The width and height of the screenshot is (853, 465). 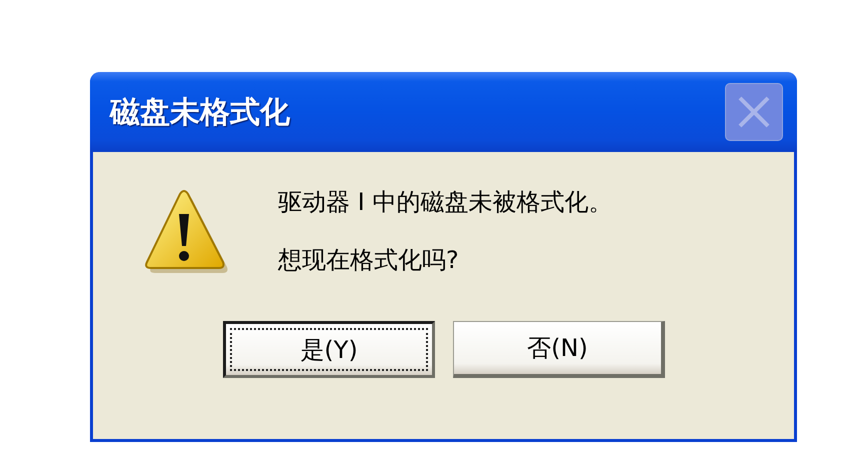 I want to click on dialog-button: 否(N), so click(x=559, y=349).